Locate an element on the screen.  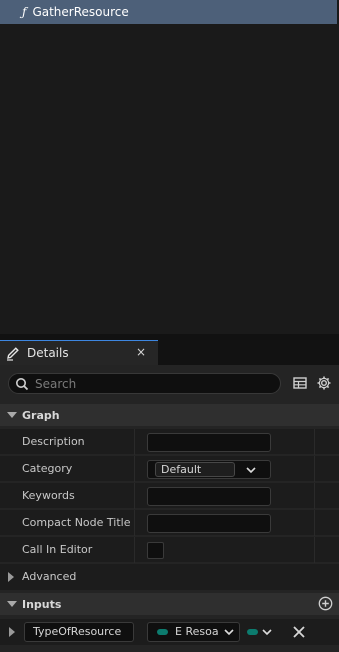
category-value: Default is located at coordinates (195, 469).